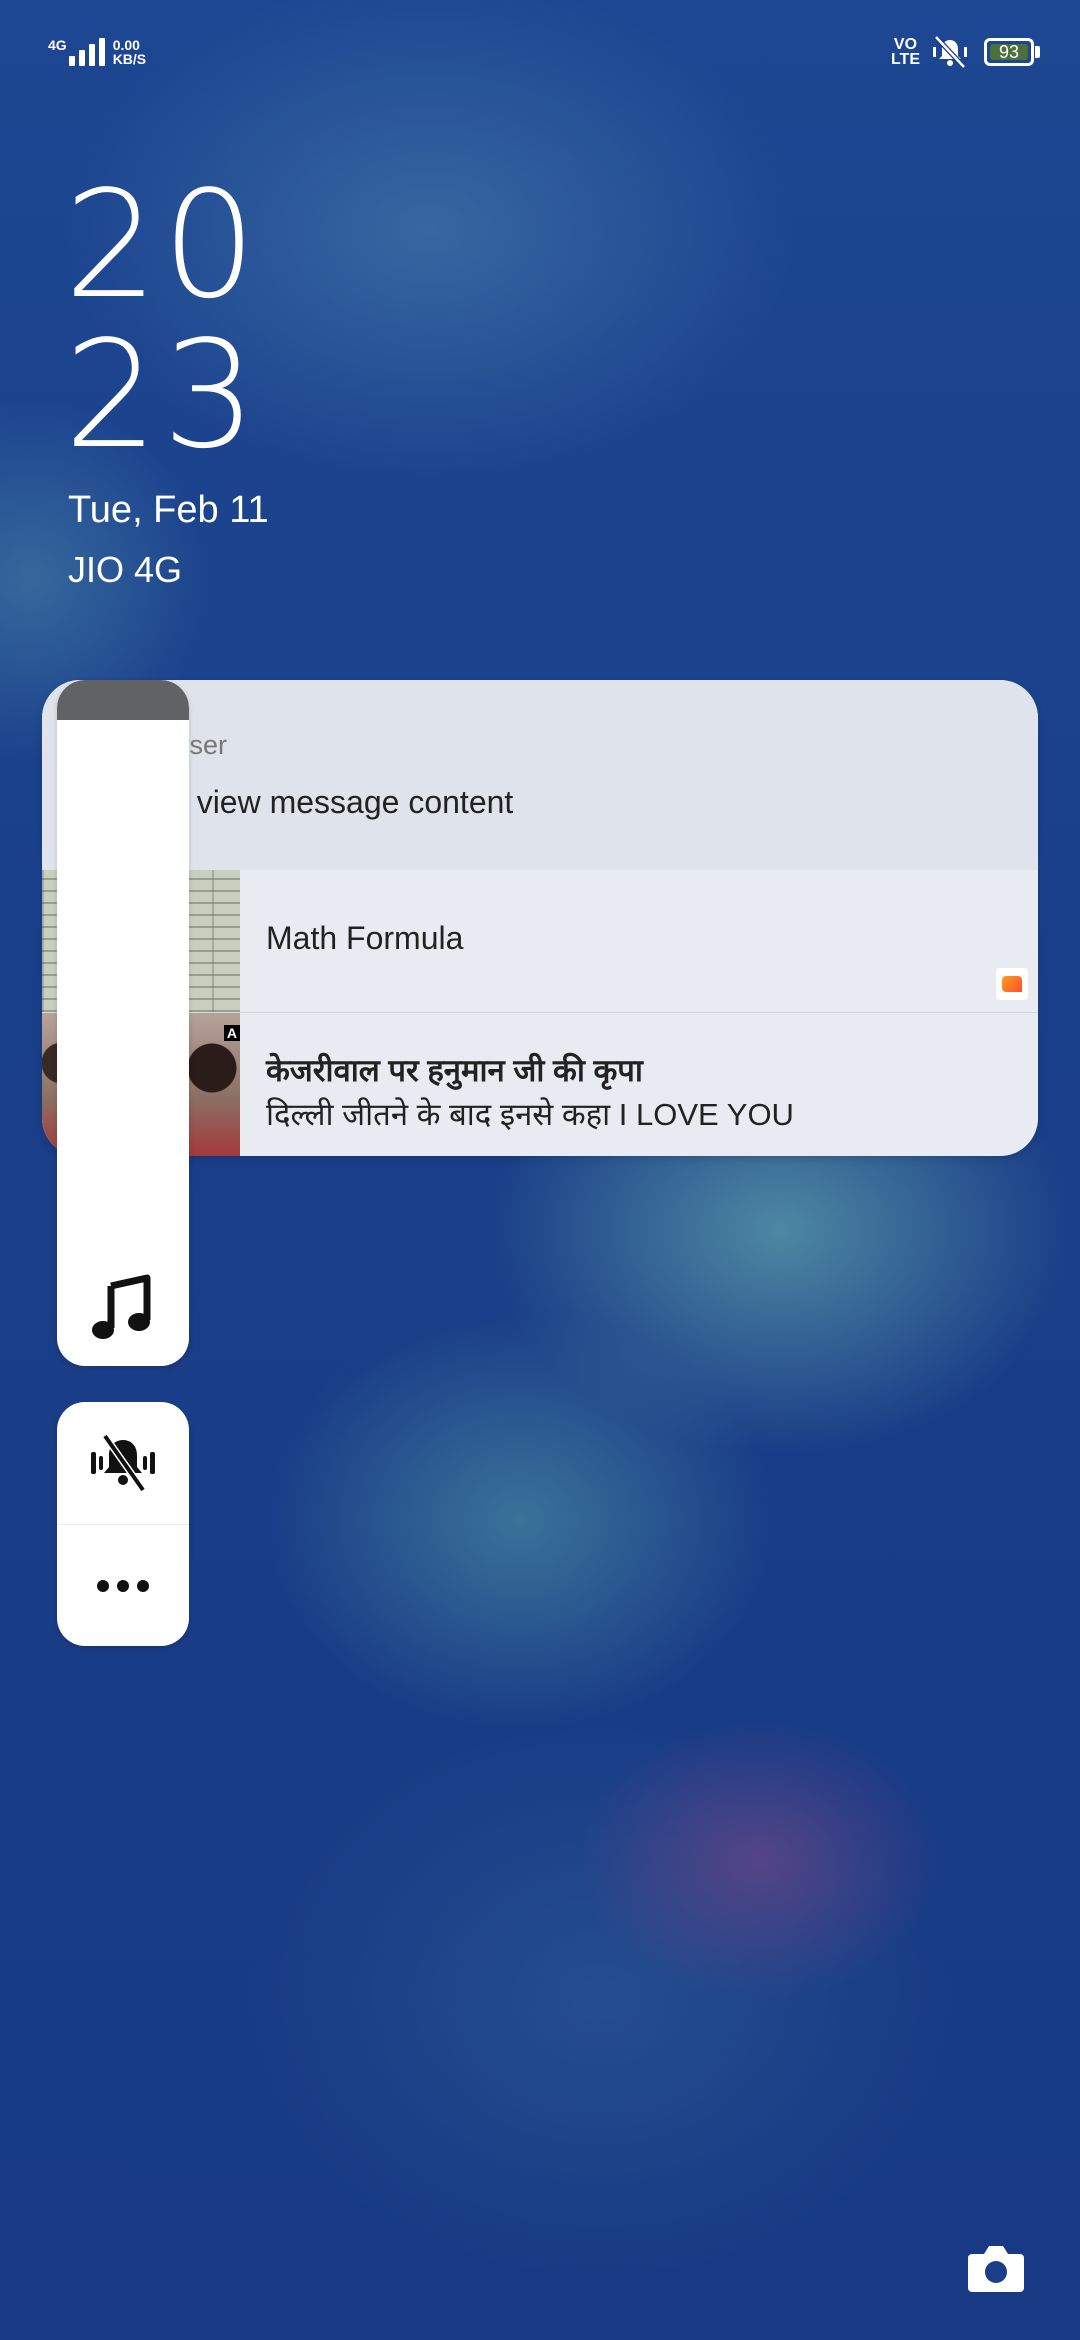 This screenshot has width=1080, height=2340. I want to click on signal-icon, so click(88, 52).